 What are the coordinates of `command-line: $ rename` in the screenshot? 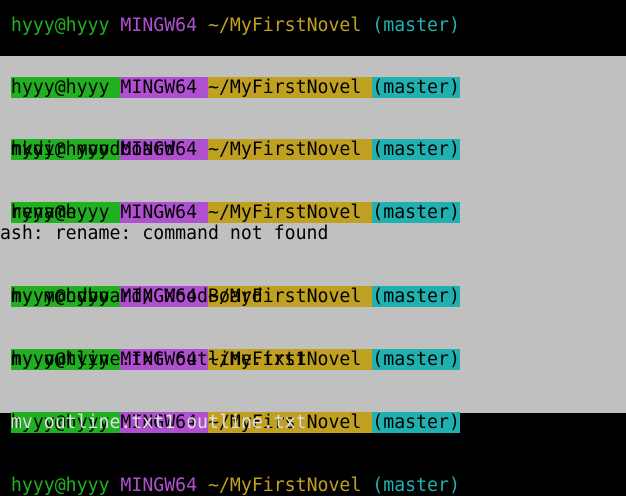 It's located at (43, 212).